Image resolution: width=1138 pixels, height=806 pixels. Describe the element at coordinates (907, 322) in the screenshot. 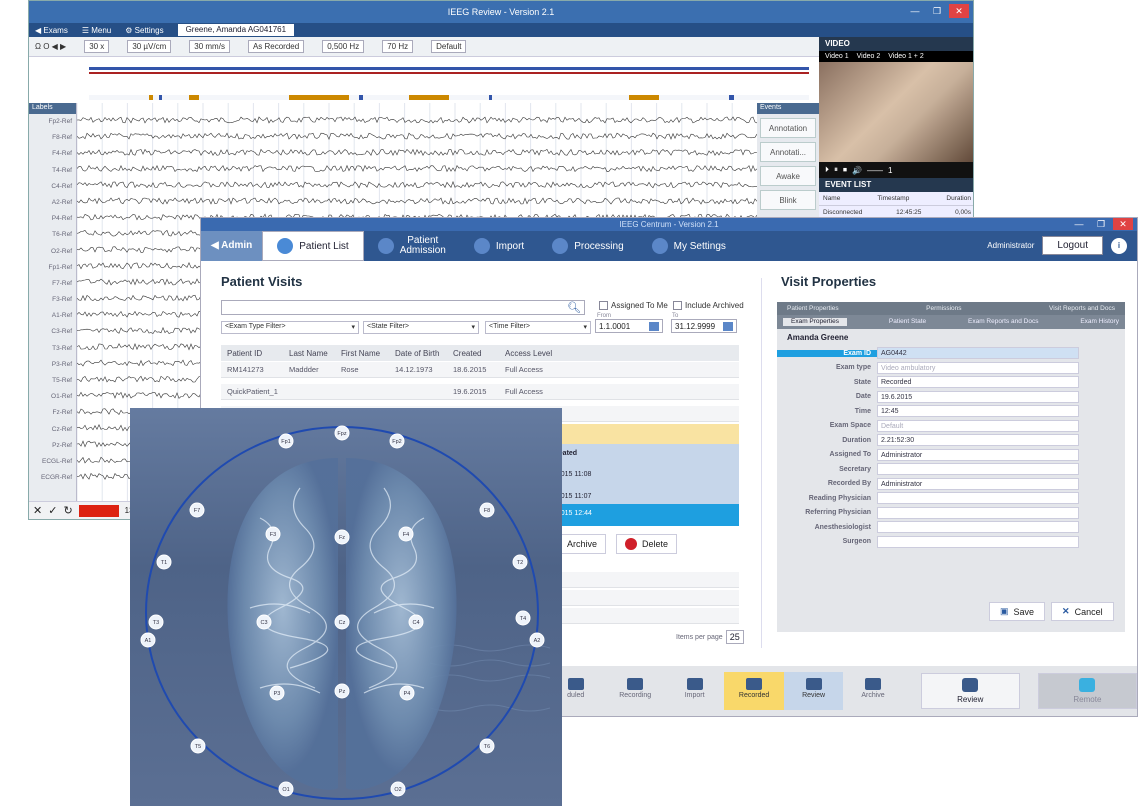

I see `tab-patient-state: Patient State` at that location.